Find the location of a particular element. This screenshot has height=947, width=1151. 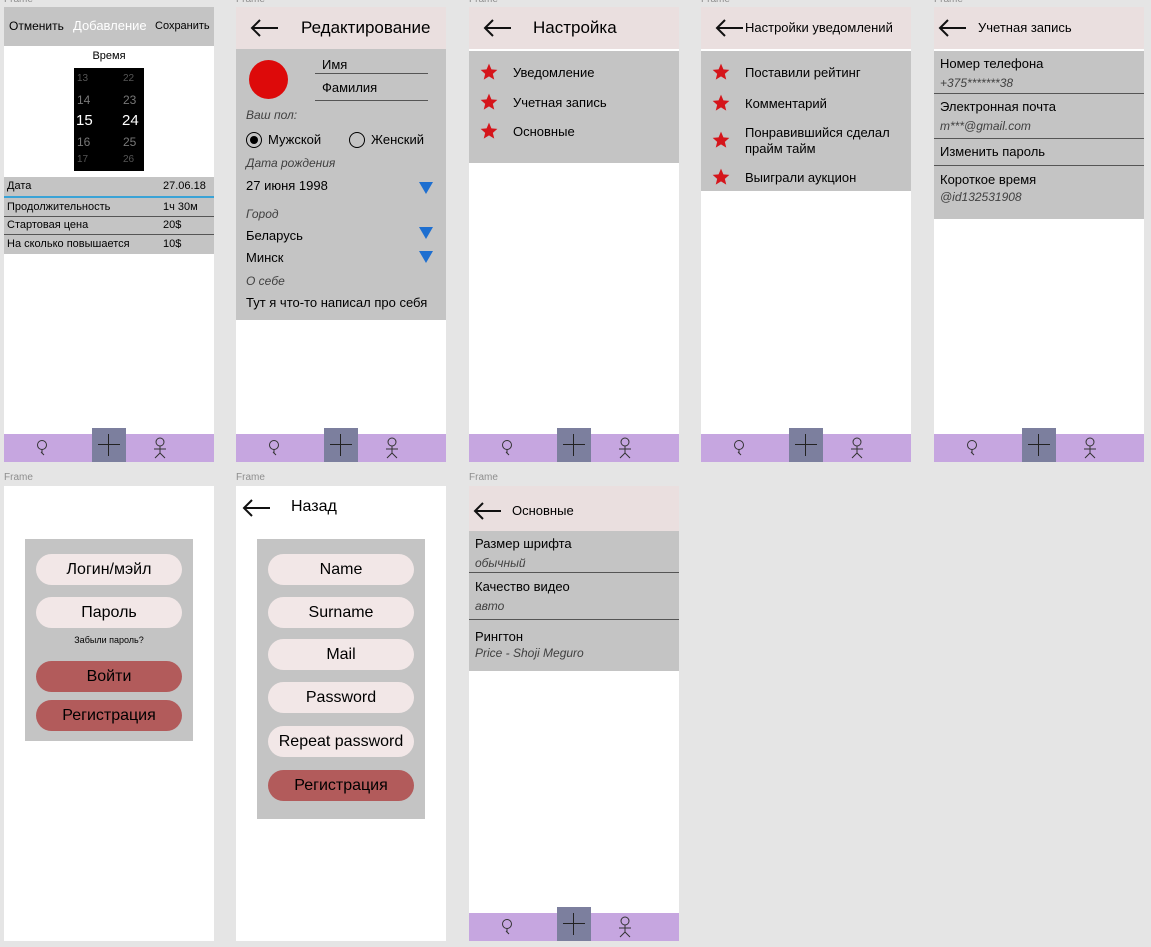

settings-item-notifications: Уведомление is located at coordinates (553, 72).